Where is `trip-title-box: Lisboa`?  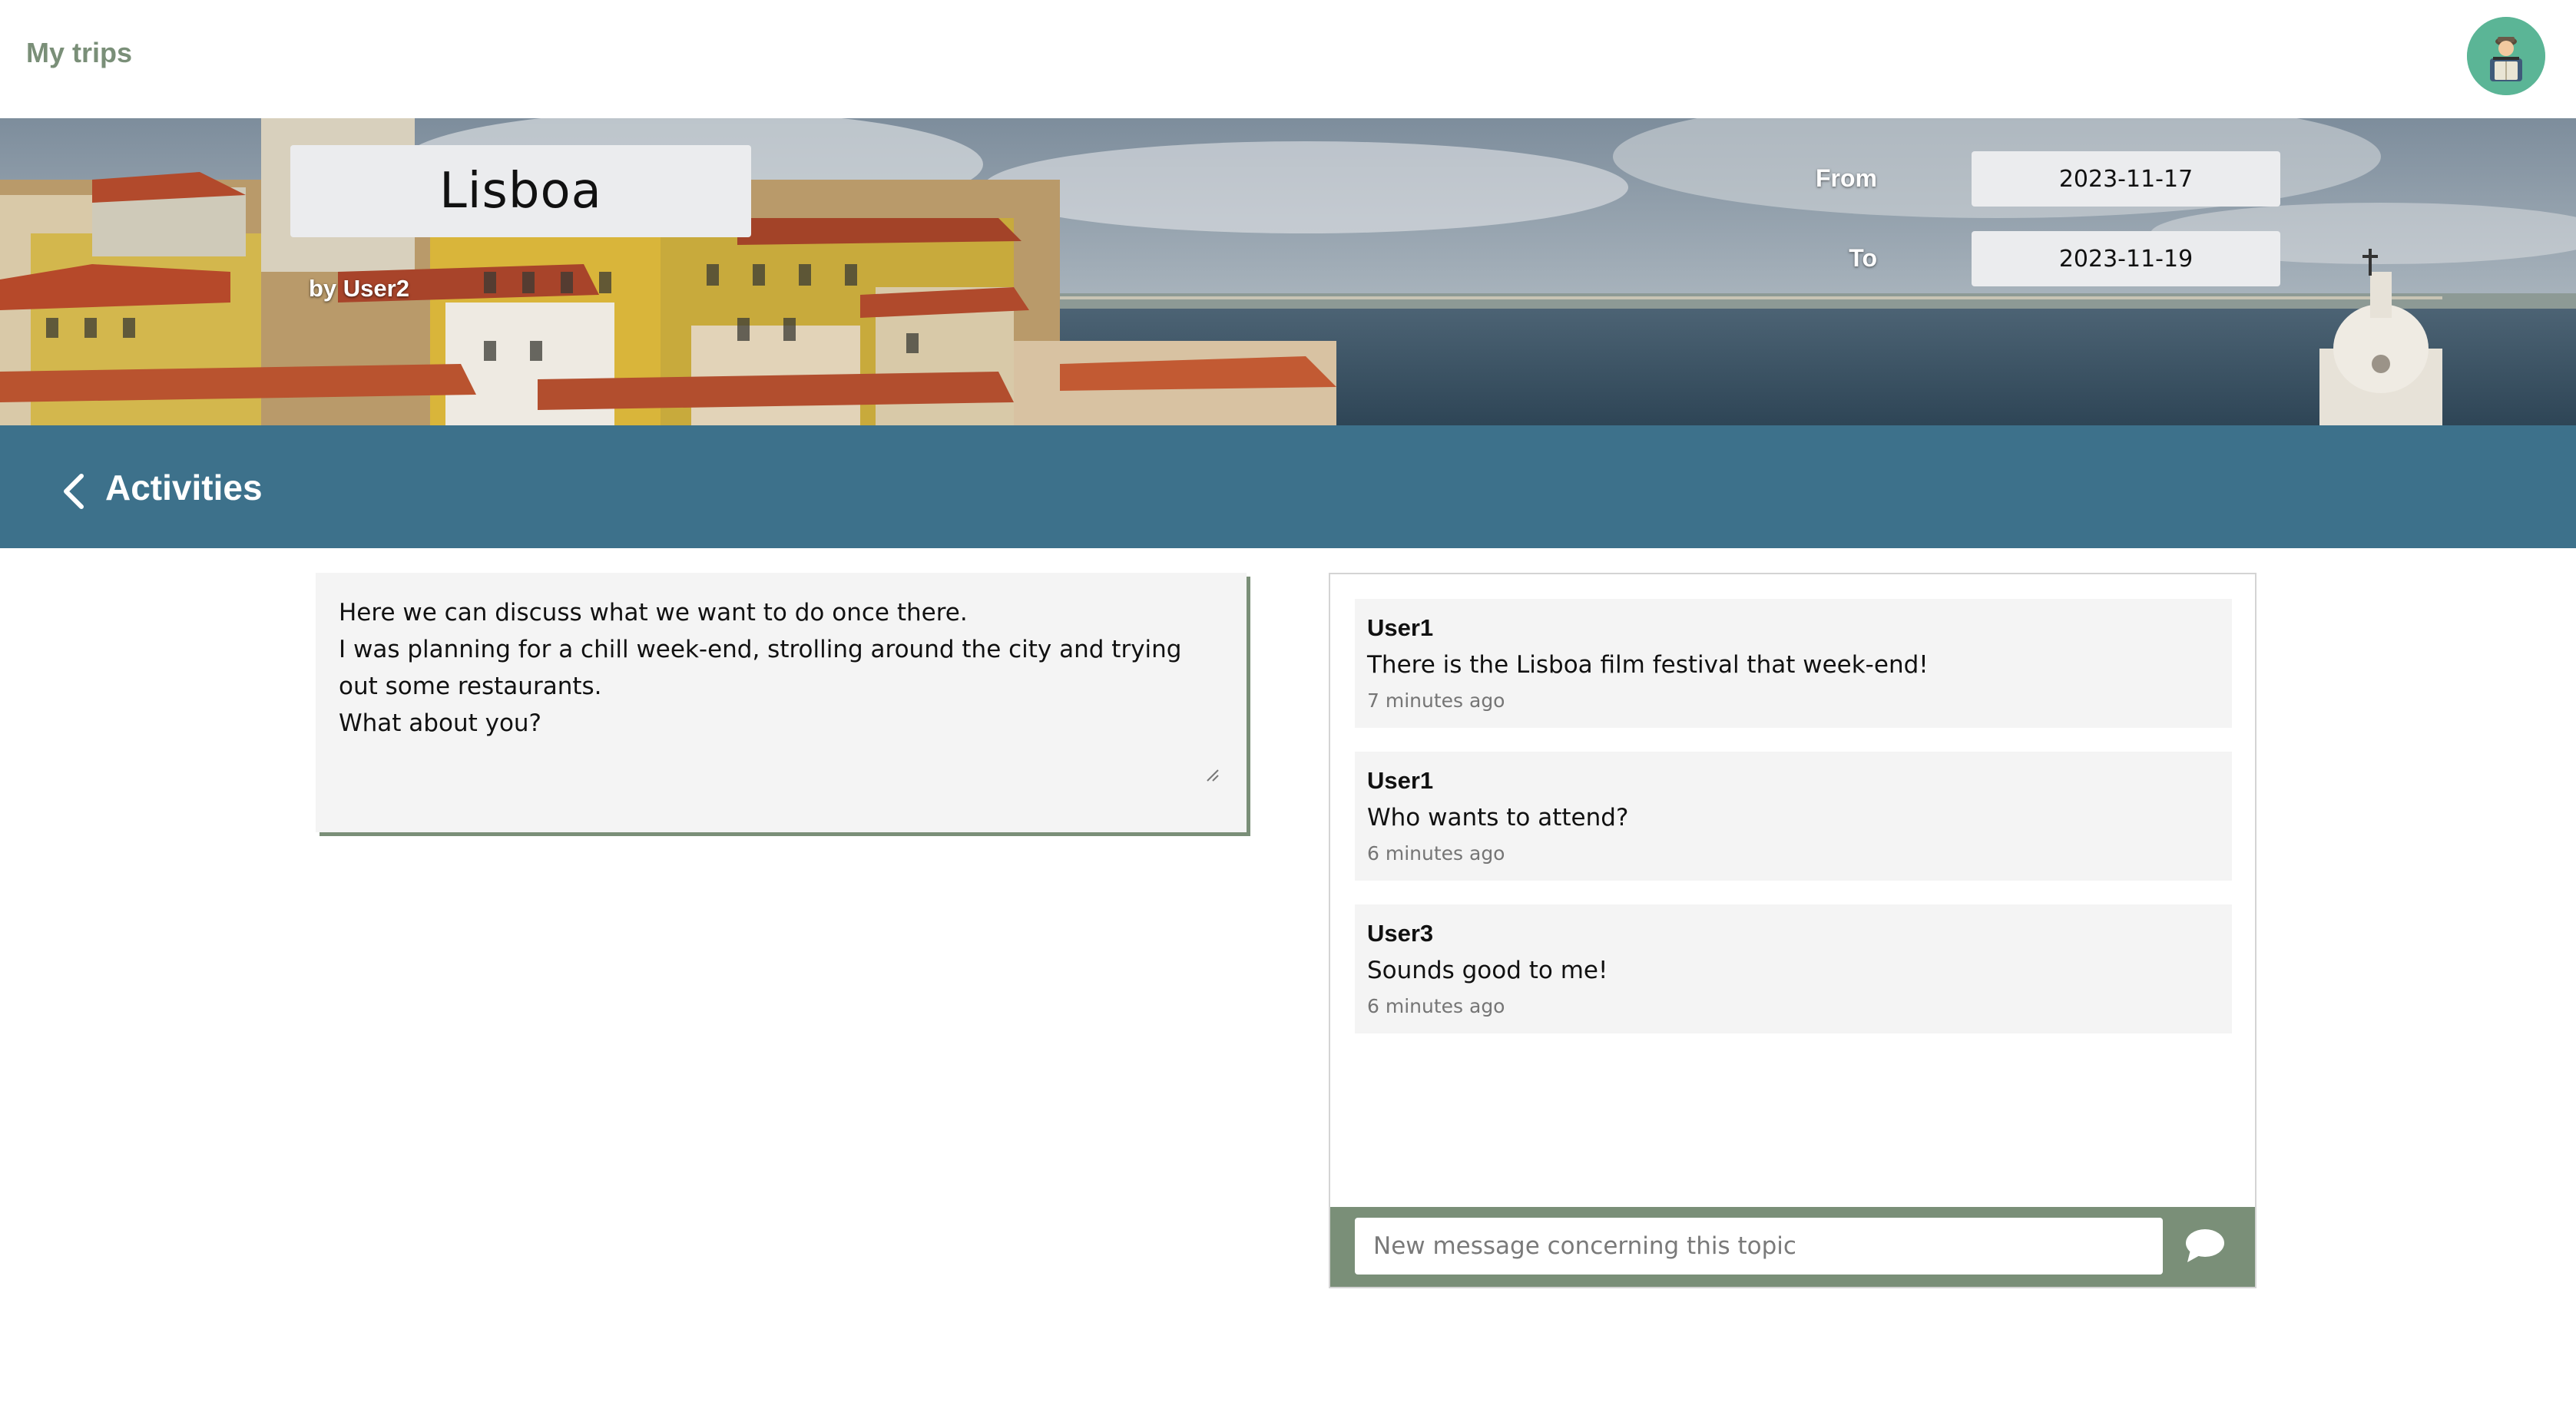
trip-title-box: Lisboa is located at coordinates (520, 191).